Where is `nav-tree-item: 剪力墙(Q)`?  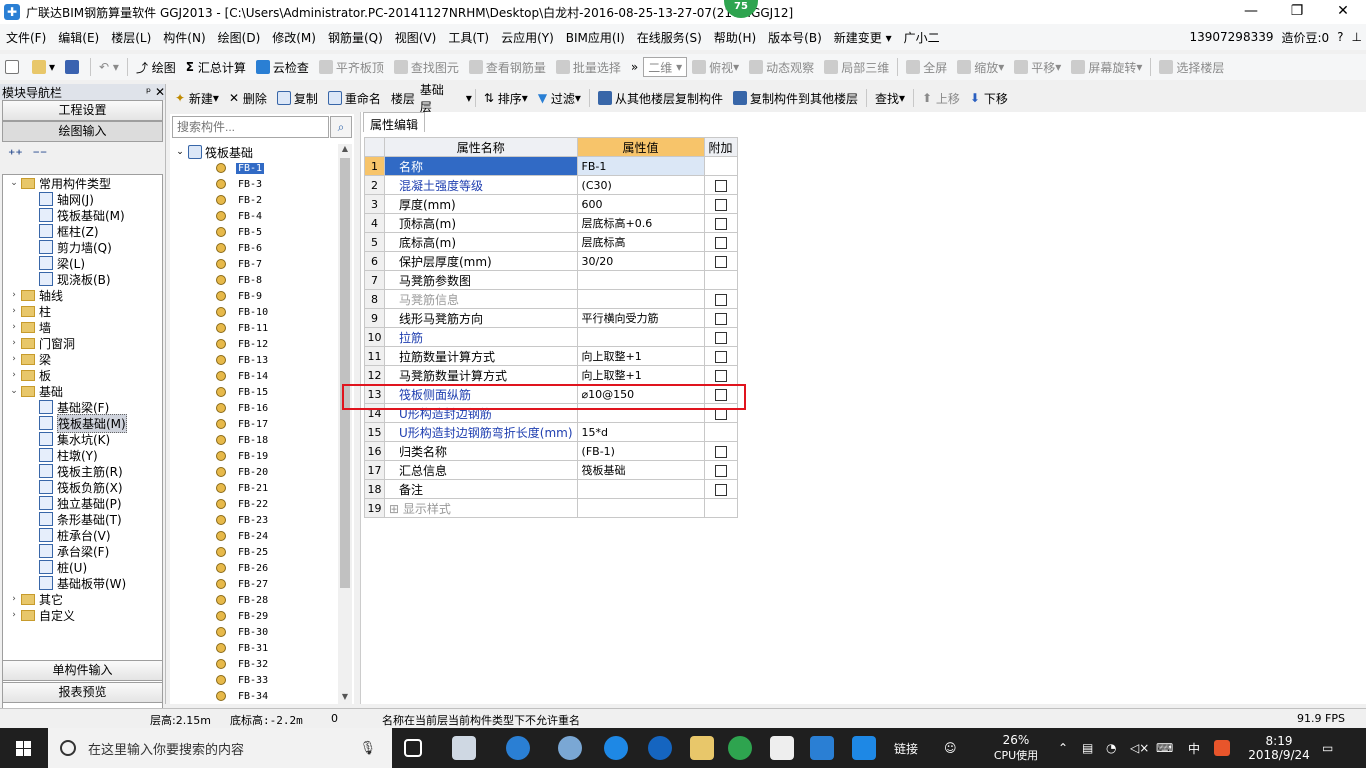
nav-tree-item: 剪力墙(Q) is located at coordinates (82, 247).